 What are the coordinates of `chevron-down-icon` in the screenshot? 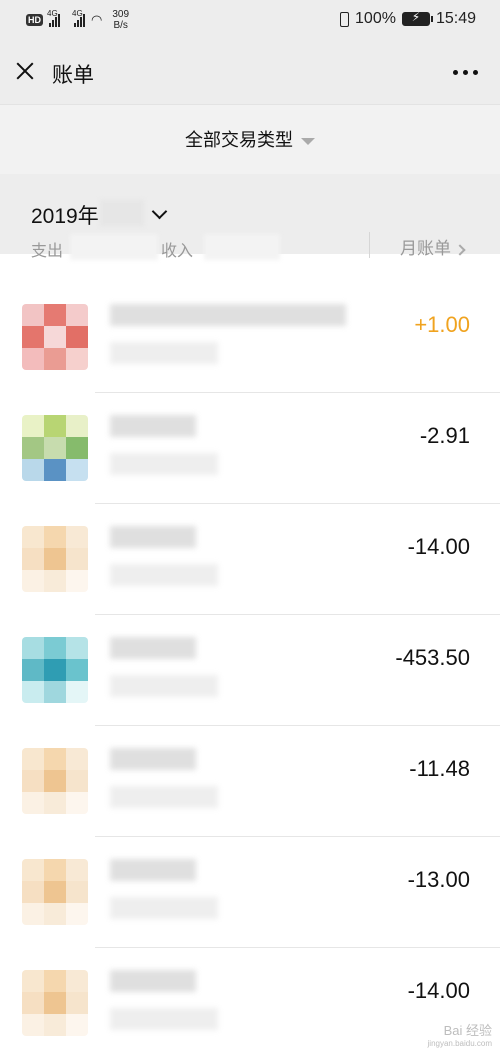 It's located at (159, 211).